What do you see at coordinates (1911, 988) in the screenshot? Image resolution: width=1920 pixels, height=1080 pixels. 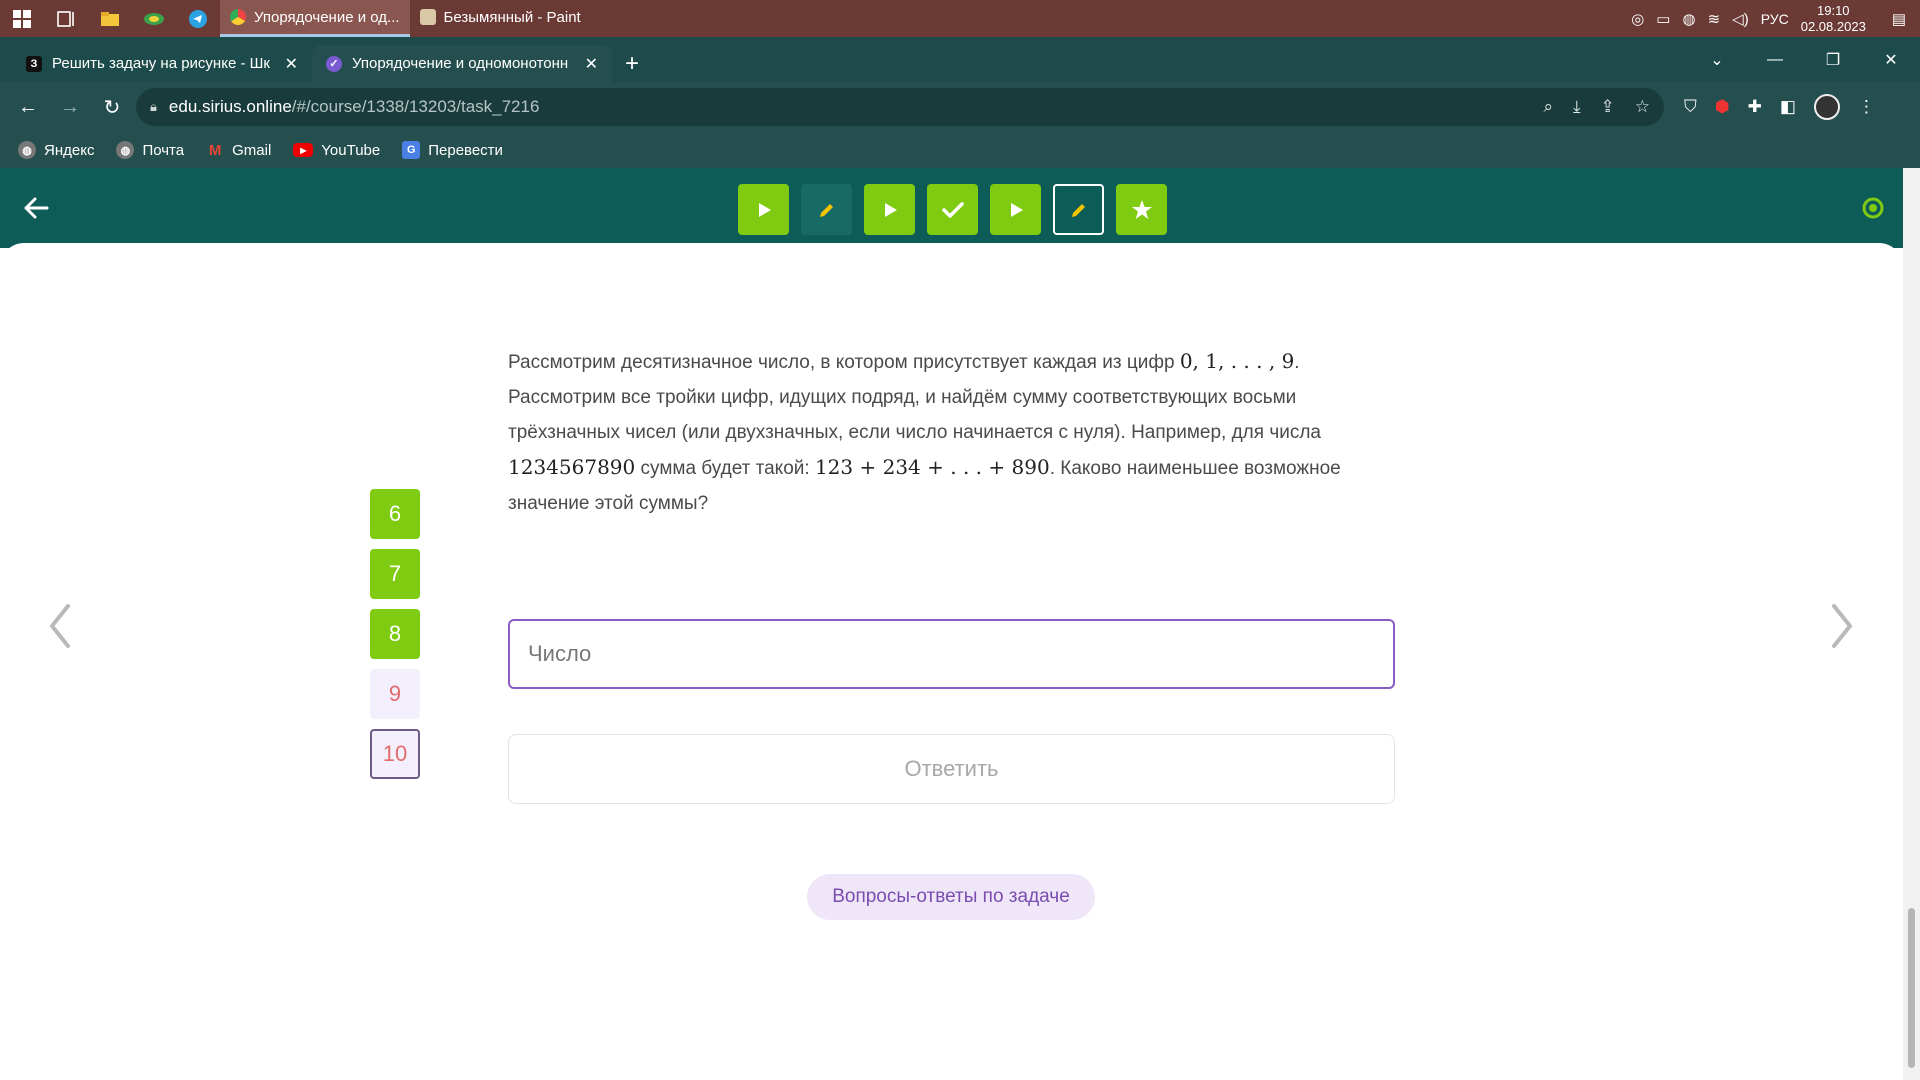 I see `scrollbar-thumb` at bounding box center [1911, 988].